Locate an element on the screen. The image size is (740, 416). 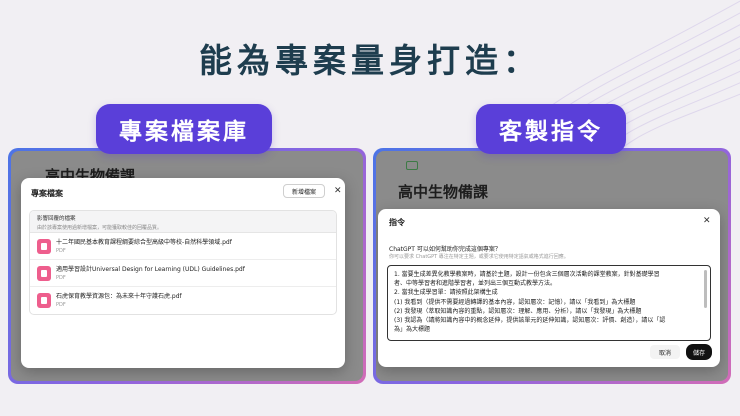
page-headline: 能為專案量身打造： is located at coordinates (370, 60).